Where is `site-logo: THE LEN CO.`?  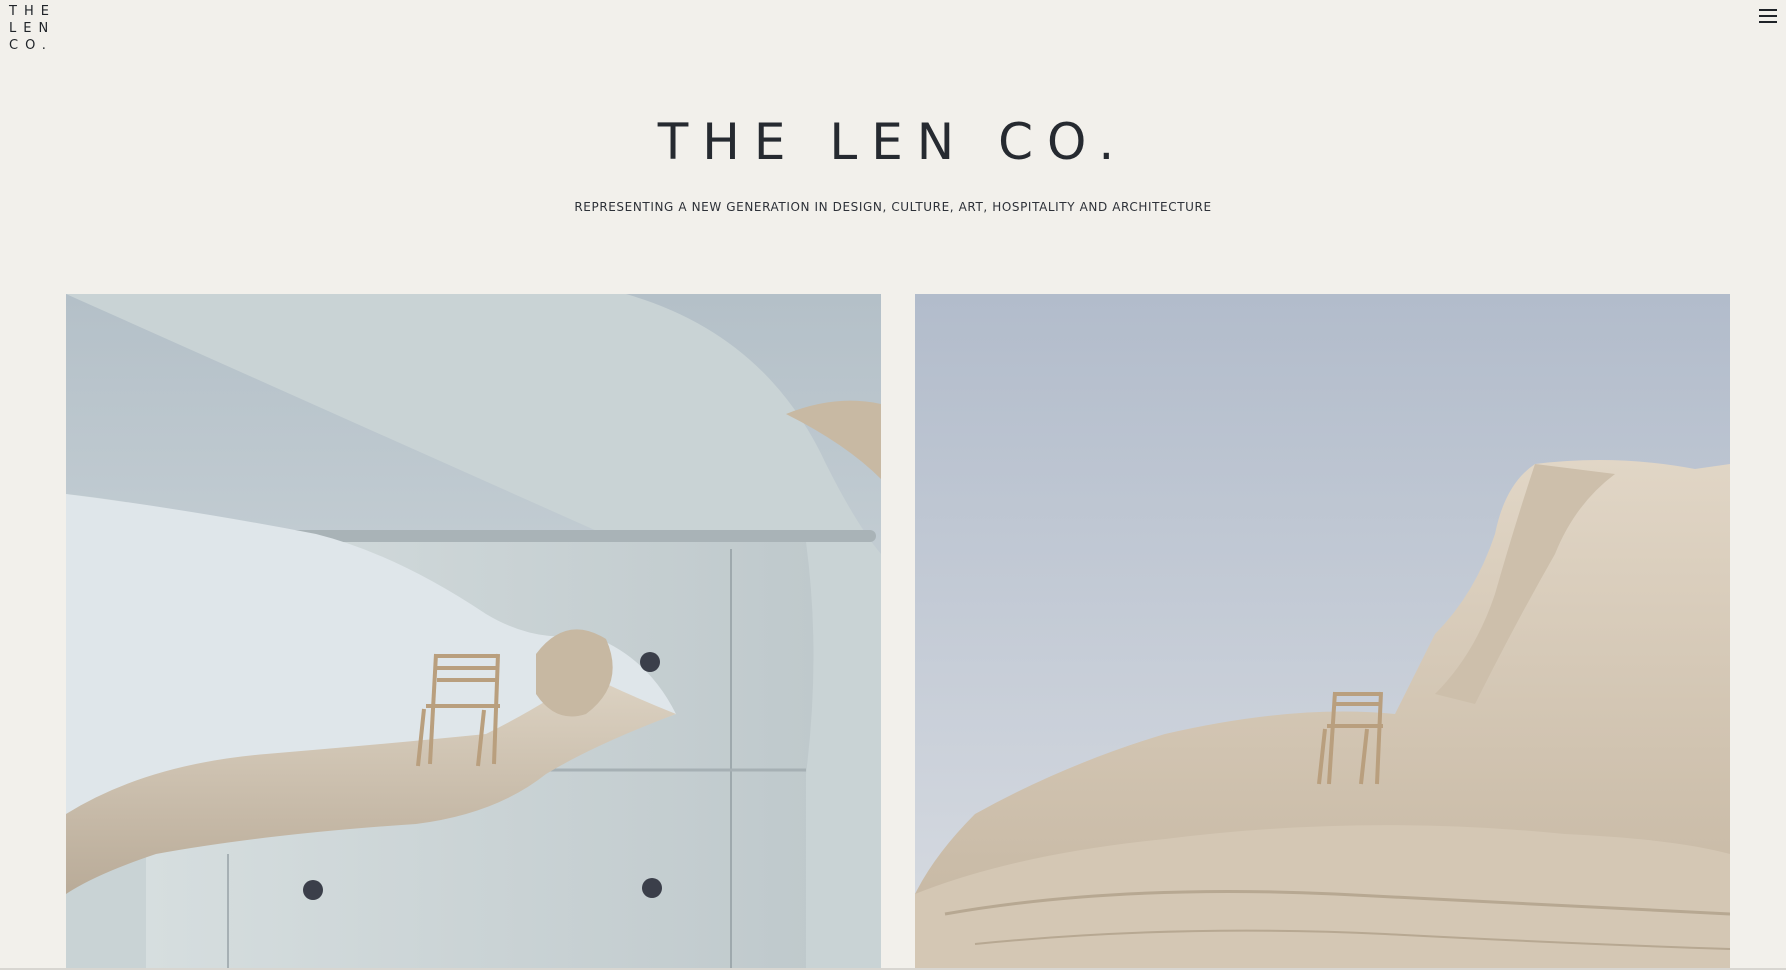 site-logo: THE LEN CO. is located at coordinates (32, 28).